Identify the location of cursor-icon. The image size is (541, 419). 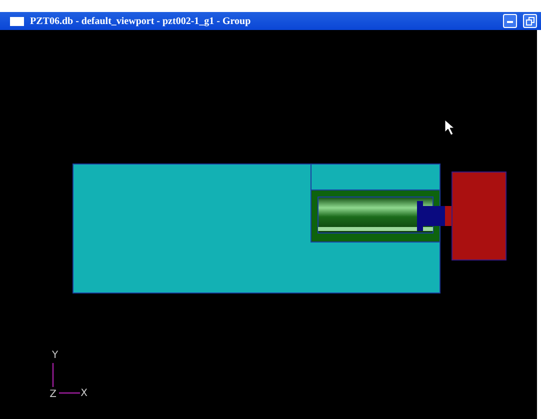
(449, 128).